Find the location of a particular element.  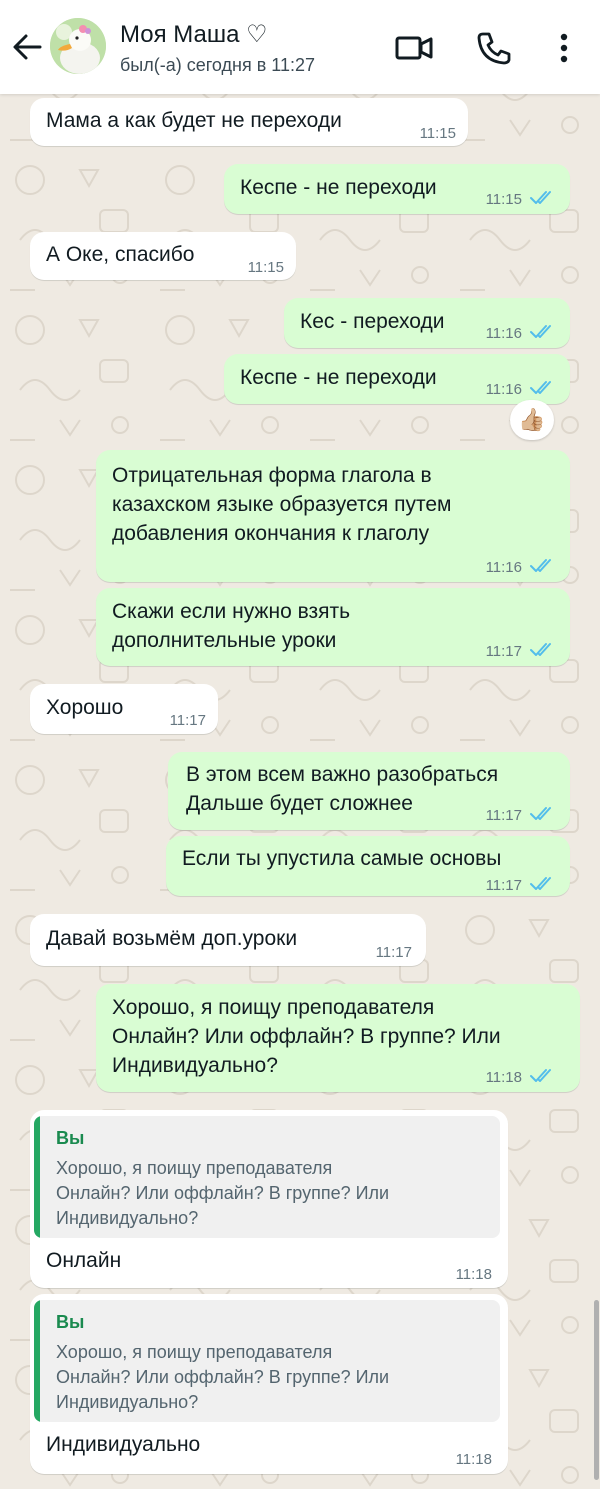

message-text: А Оке, спасибо is located at coordinates (120, 254).